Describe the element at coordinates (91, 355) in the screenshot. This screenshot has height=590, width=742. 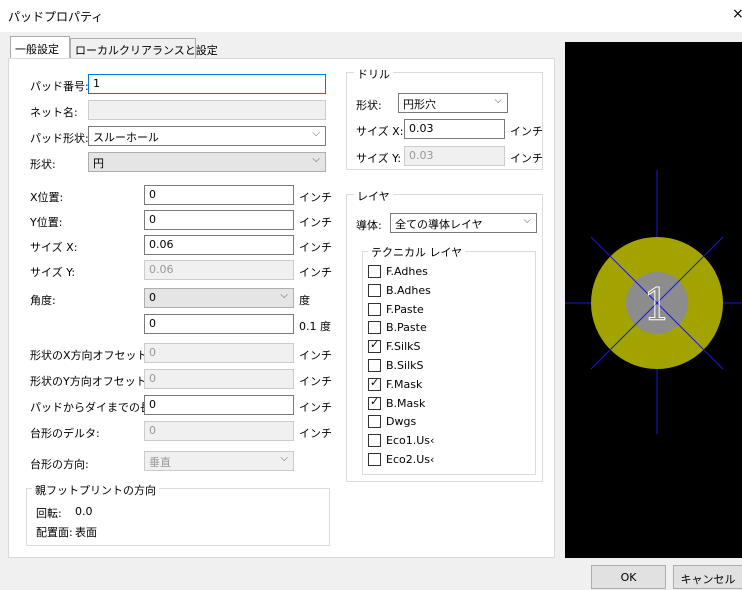
I see `shape-x-offset-label: 形状のX方向オフセット:` at that location.